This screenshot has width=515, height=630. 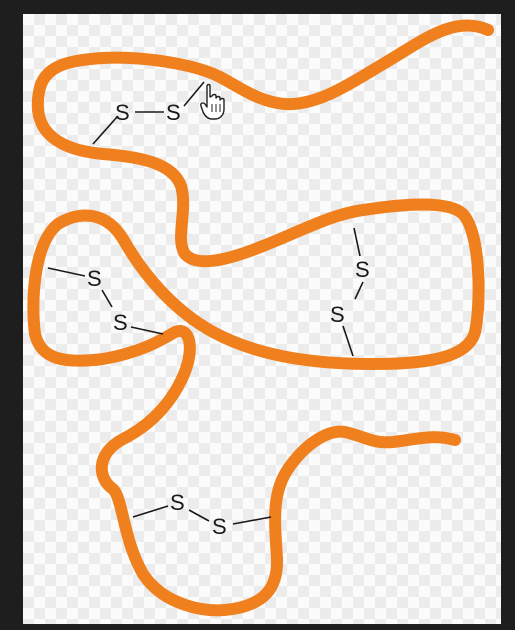 I want to click on disulfide-bridge-4: S S, so click(x=202, y=514).